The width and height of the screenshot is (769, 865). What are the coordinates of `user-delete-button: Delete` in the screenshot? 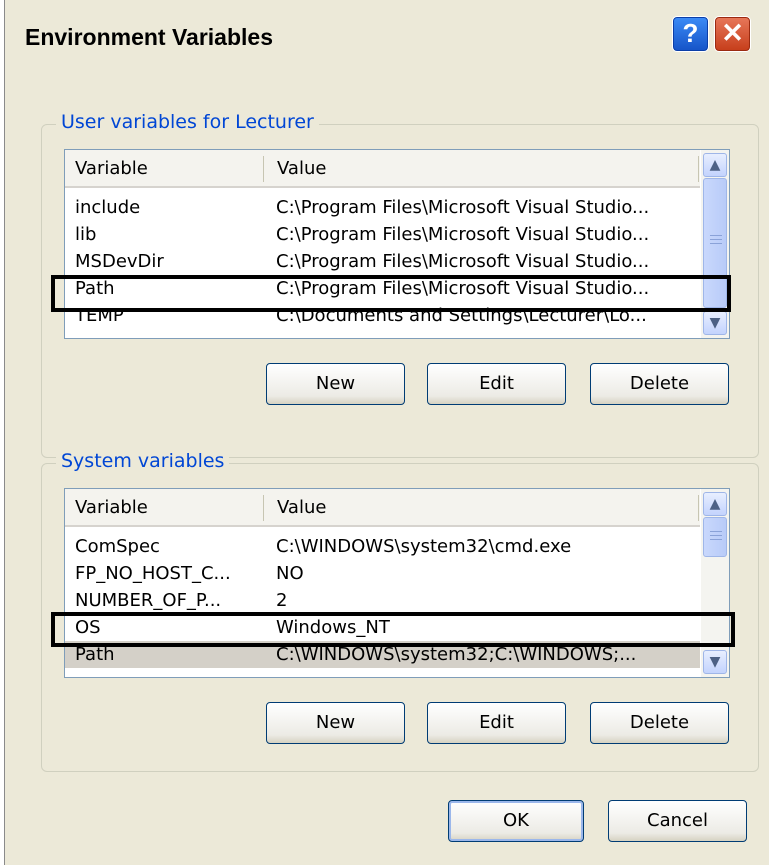 It's located at (659, 384).